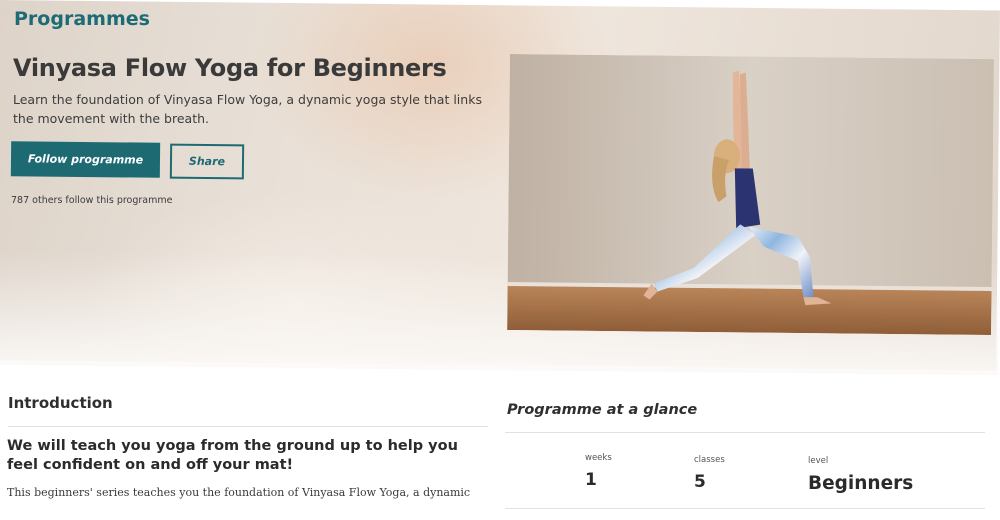 This screenshot has width=1000, height=520. What do you see at coordinates (818, 461) in the screenshot?
I see `stat-level-label: level` at bounding box center [818, 461].